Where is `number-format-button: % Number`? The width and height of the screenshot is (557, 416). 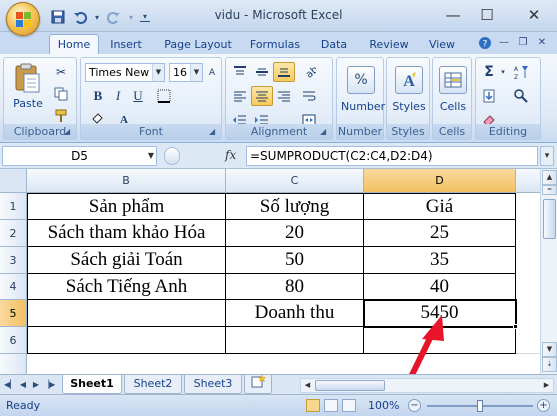
number-format-button: % Number is located at coordinates (363, 89).